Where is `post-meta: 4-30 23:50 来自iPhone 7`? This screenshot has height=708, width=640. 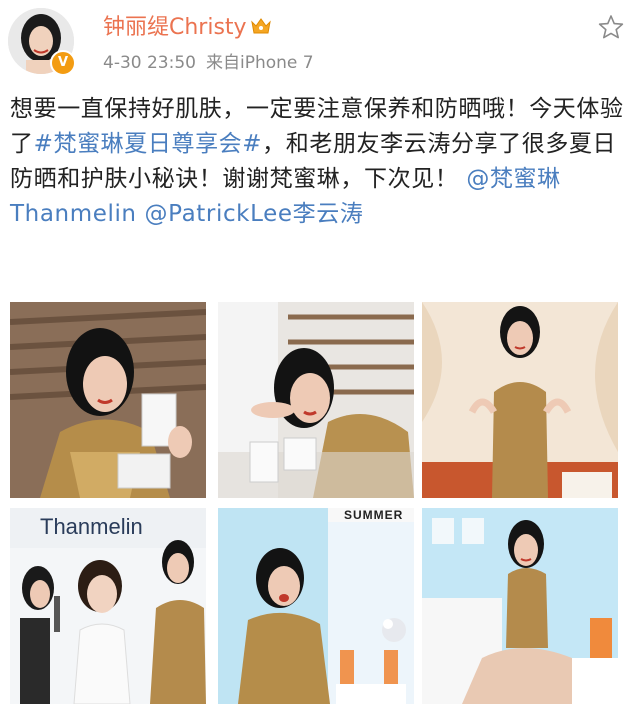 post-meta: 4-30 23:50 来自iPhone 7 is located at coordinates (208, 60).